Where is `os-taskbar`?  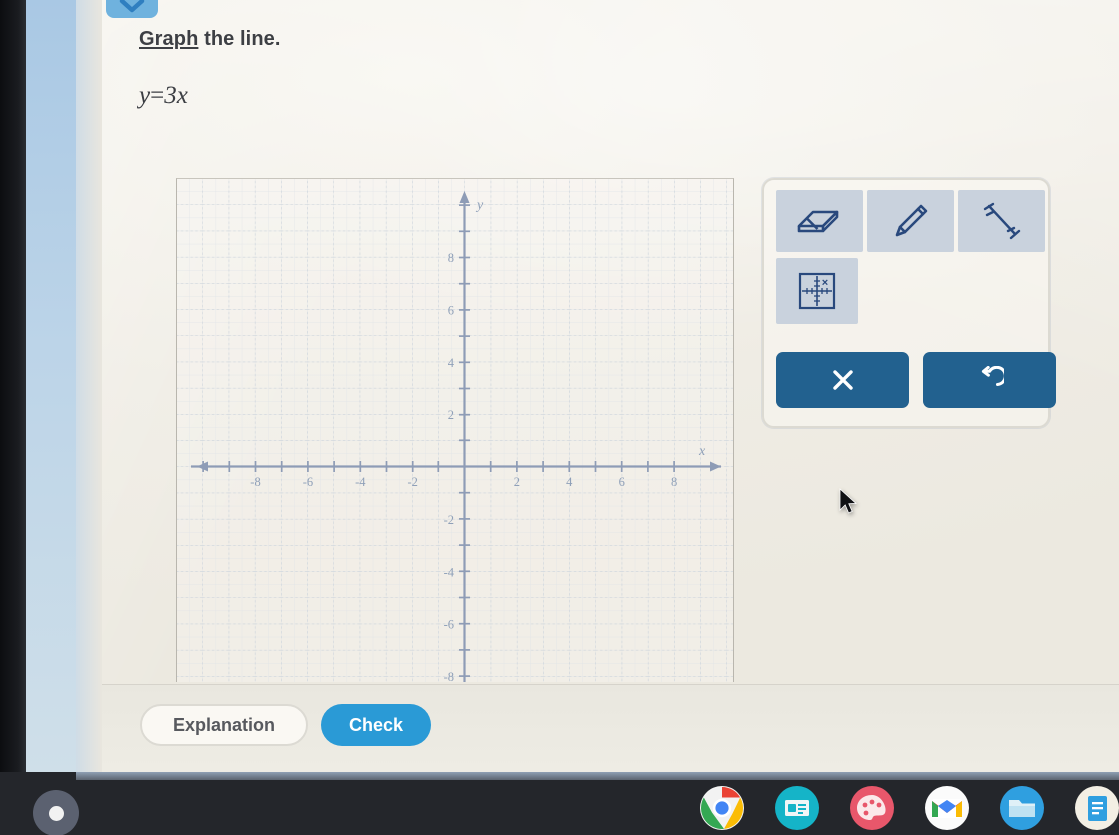 os-taskbar is located at coordinates (559, 803).